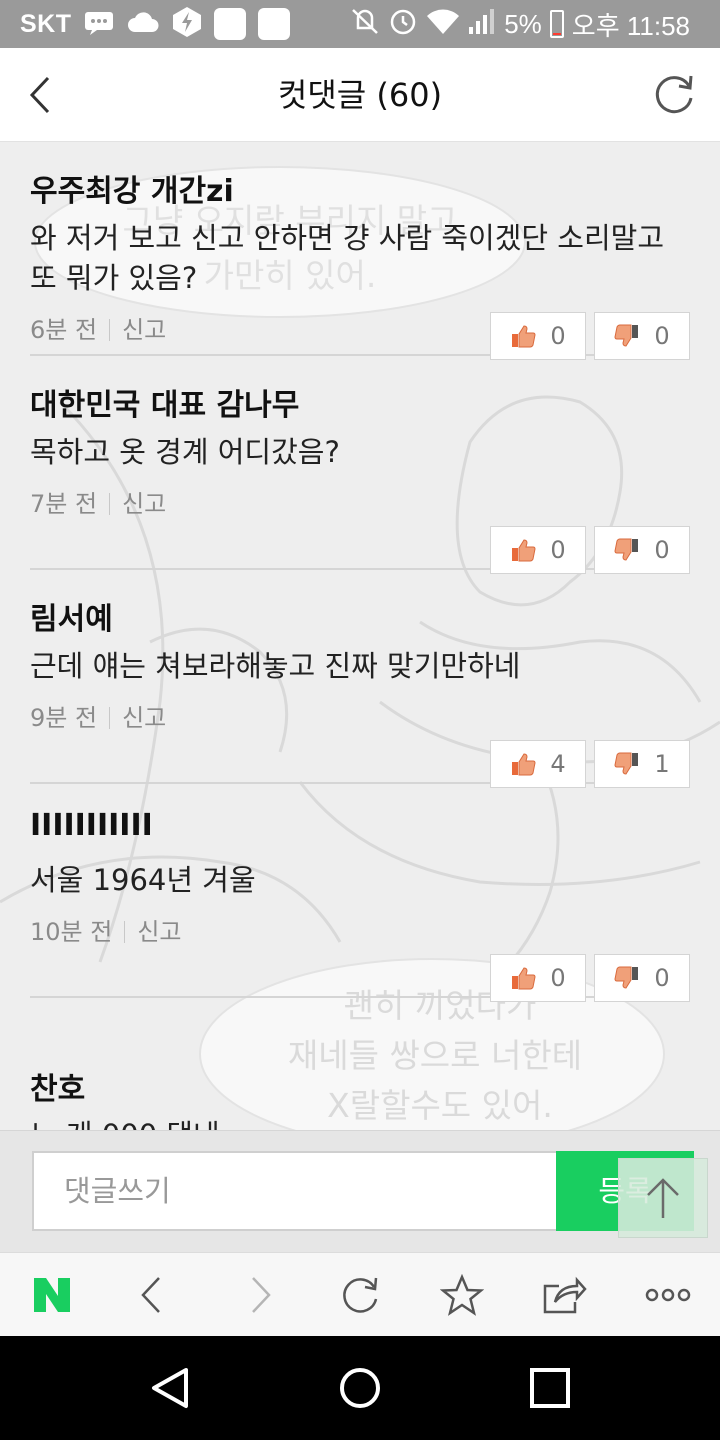  What do you see at coordinates (64, 504) in the screenshot?
I see `comment-time: 7분 전` at bounding box center [64, 504].